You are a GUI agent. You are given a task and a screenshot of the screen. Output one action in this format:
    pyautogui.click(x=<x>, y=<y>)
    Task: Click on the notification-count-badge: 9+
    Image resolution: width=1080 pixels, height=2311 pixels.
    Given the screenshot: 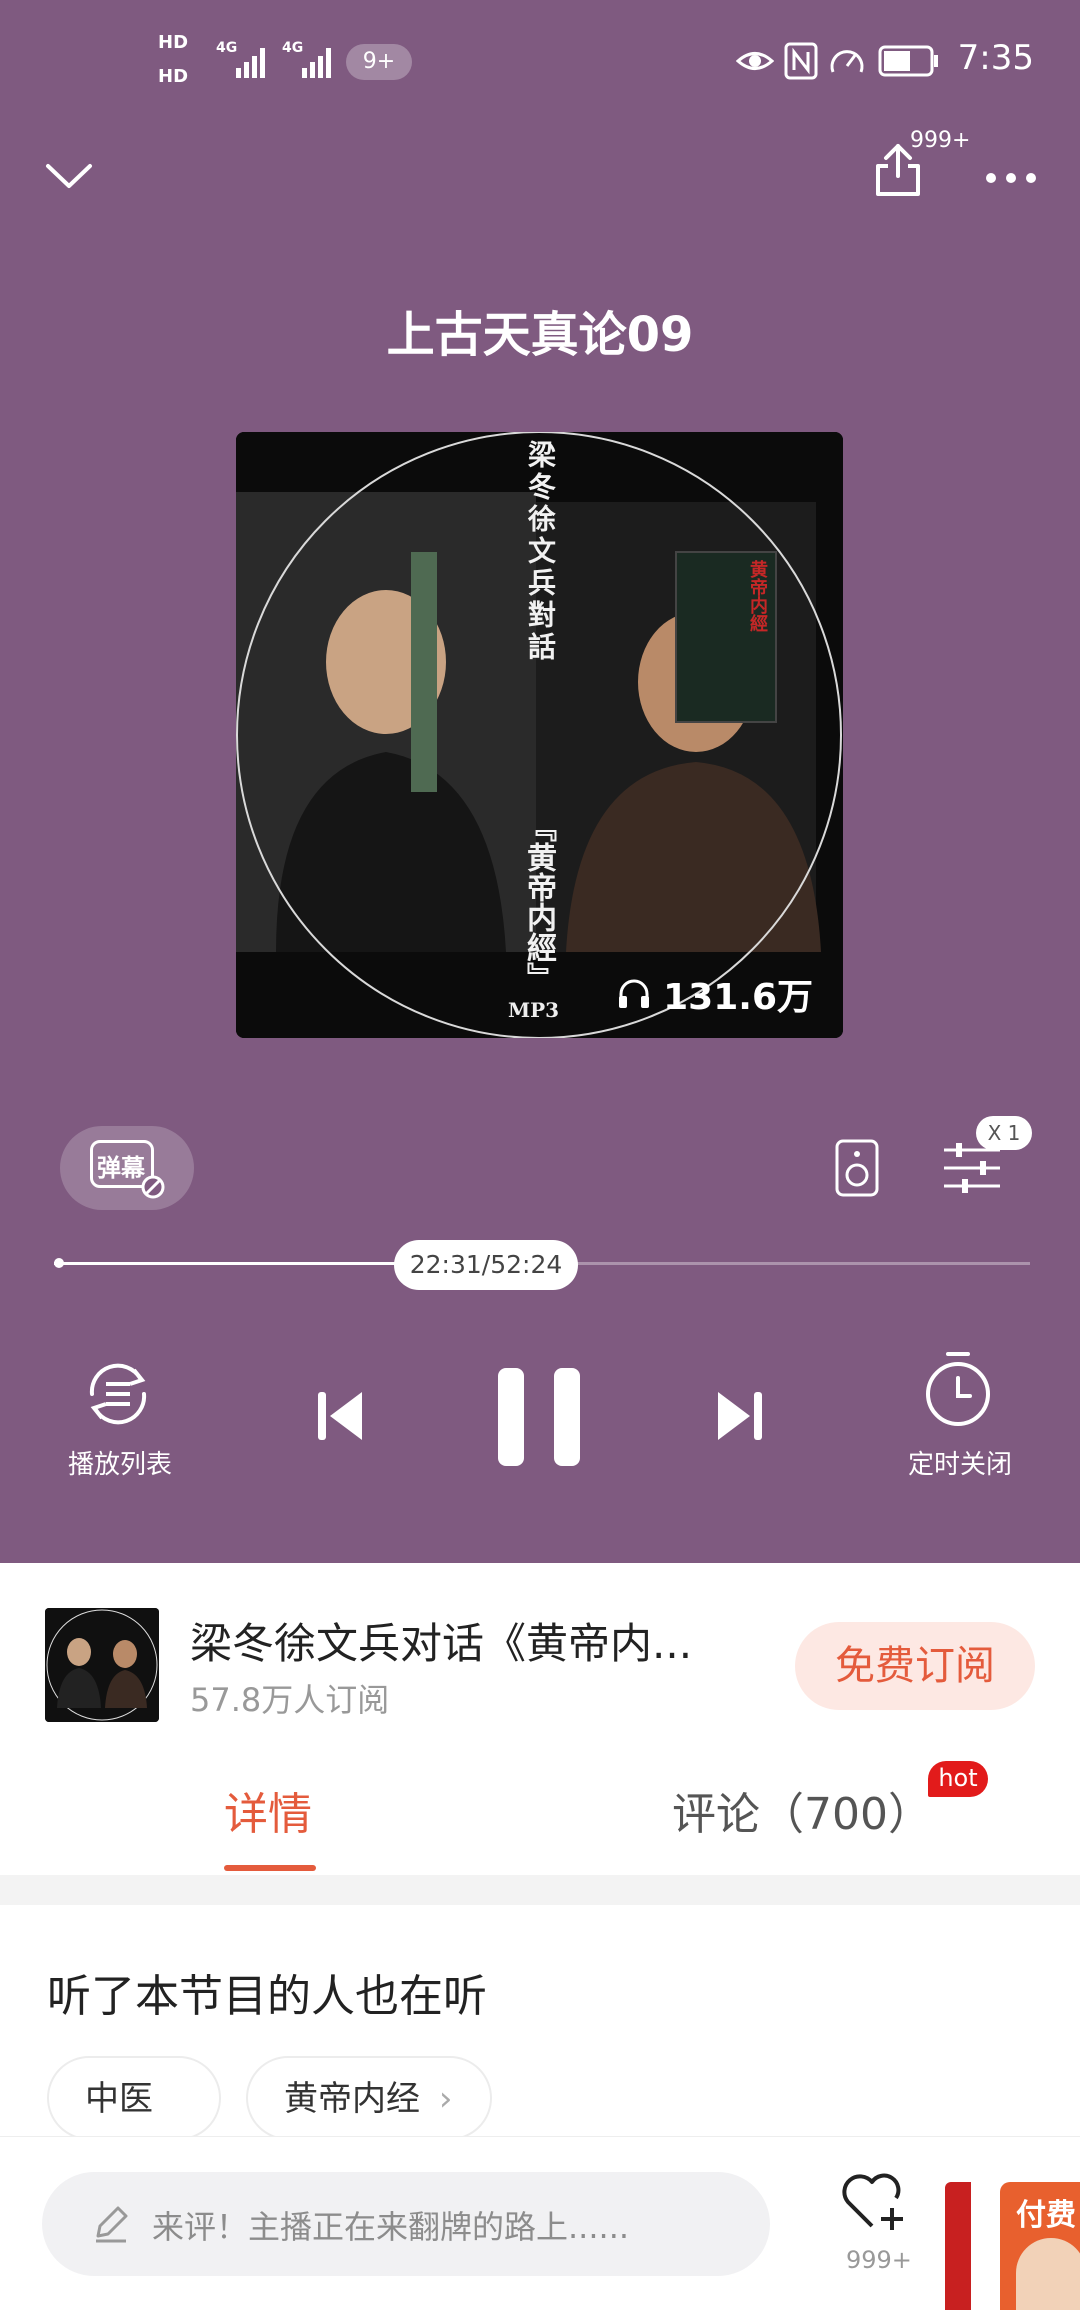 What is the action you would take?
    pyautogui.click(x=379, y=62)
    